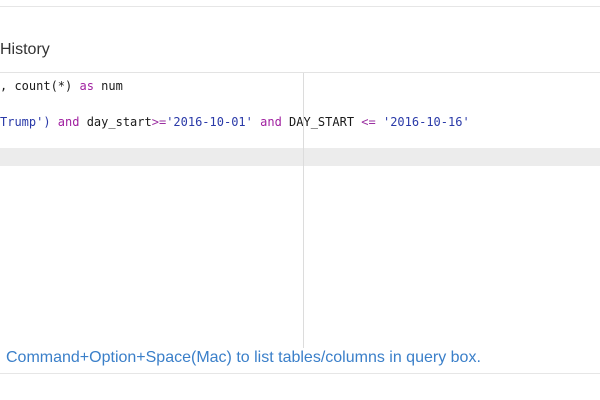  I want to click on operator-token: <=, so click(368, 122).